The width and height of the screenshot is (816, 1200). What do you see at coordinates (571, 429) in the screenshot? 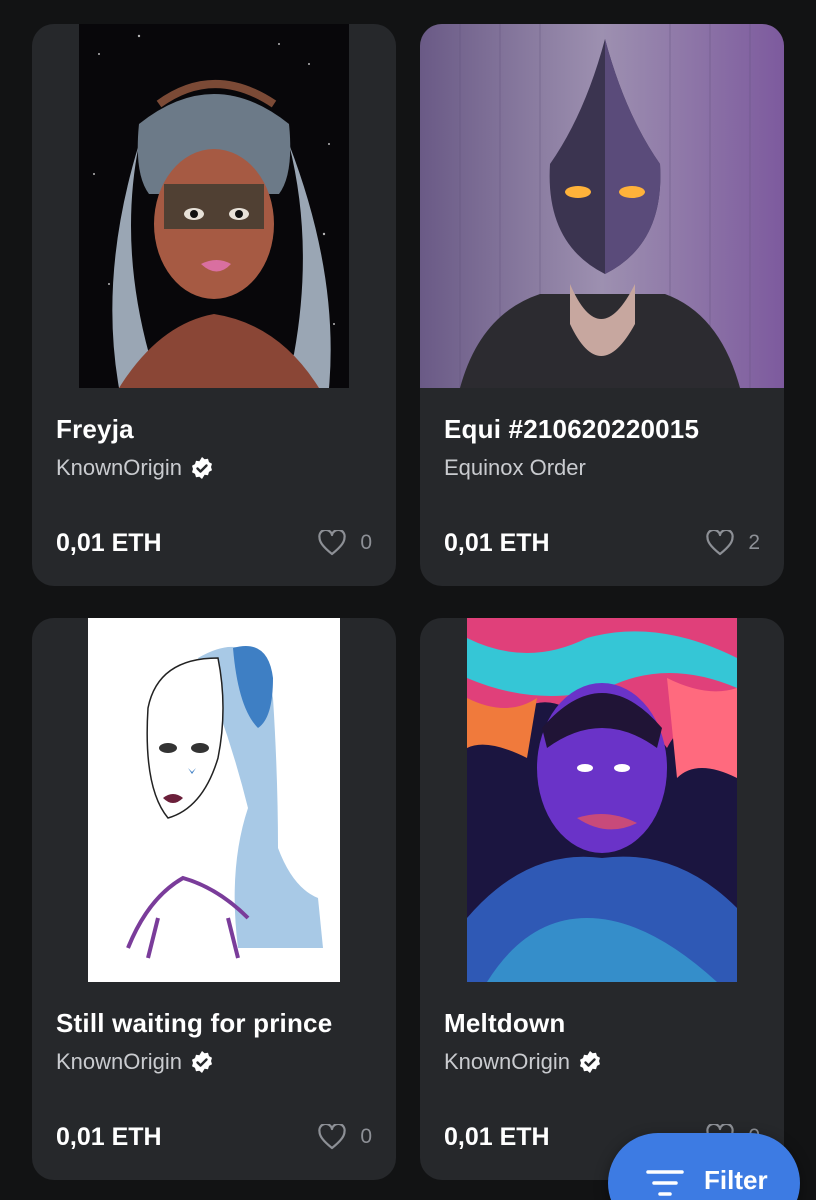
I see `artwork-title: Equi #210620220015` at bounding box center [571, 429].